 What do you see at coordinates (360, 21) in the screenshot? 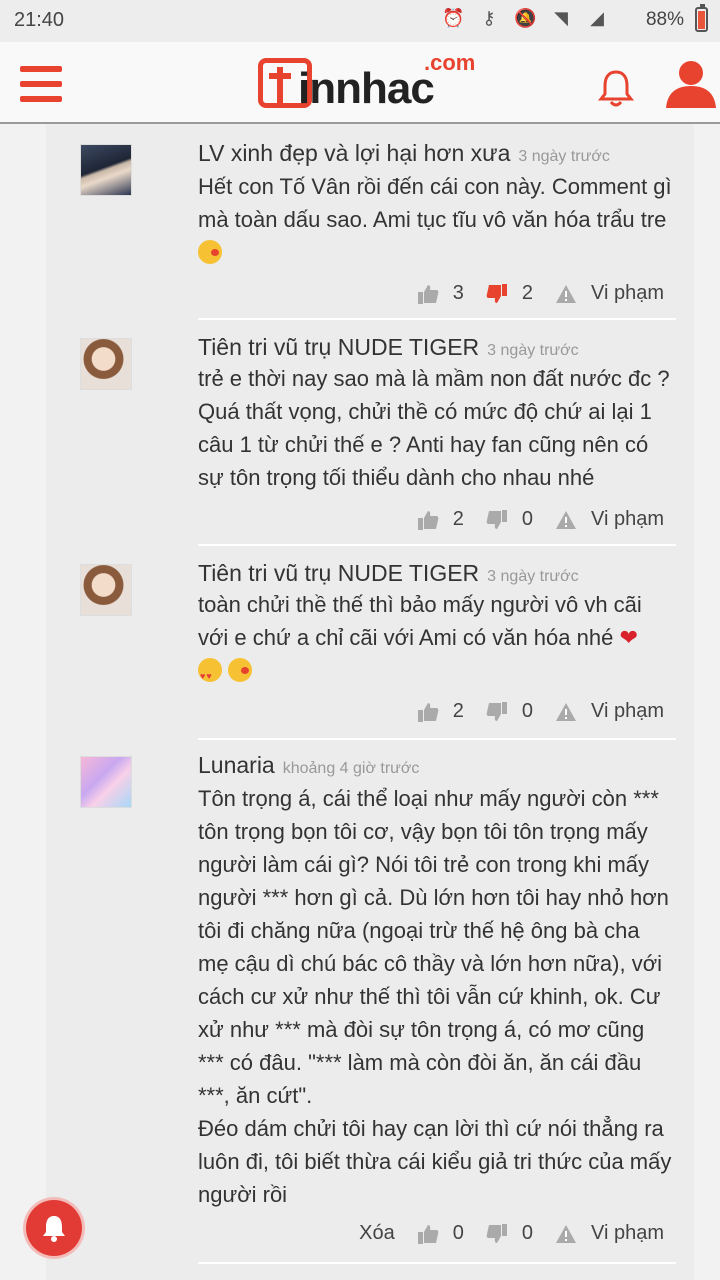
I see `status-bar: 21:40 ⏰ ⚷ 🔕 ◥ ◢ 88%` at bounding box center [360, 21].